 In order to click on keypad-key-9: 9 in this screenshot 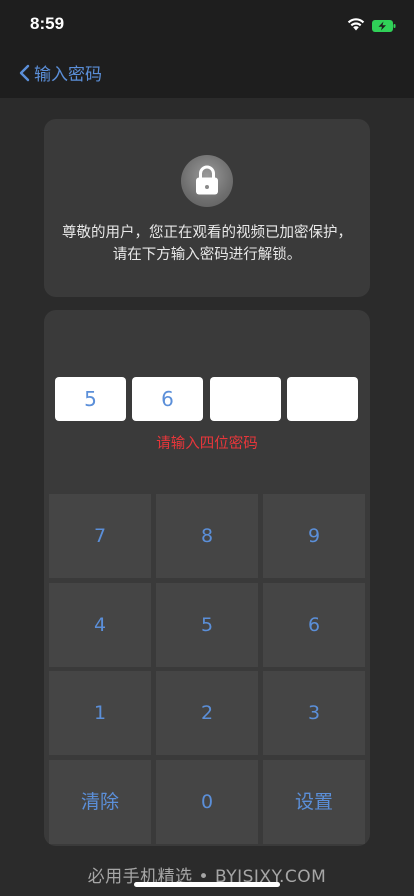, I will do `click(314, 536)`.